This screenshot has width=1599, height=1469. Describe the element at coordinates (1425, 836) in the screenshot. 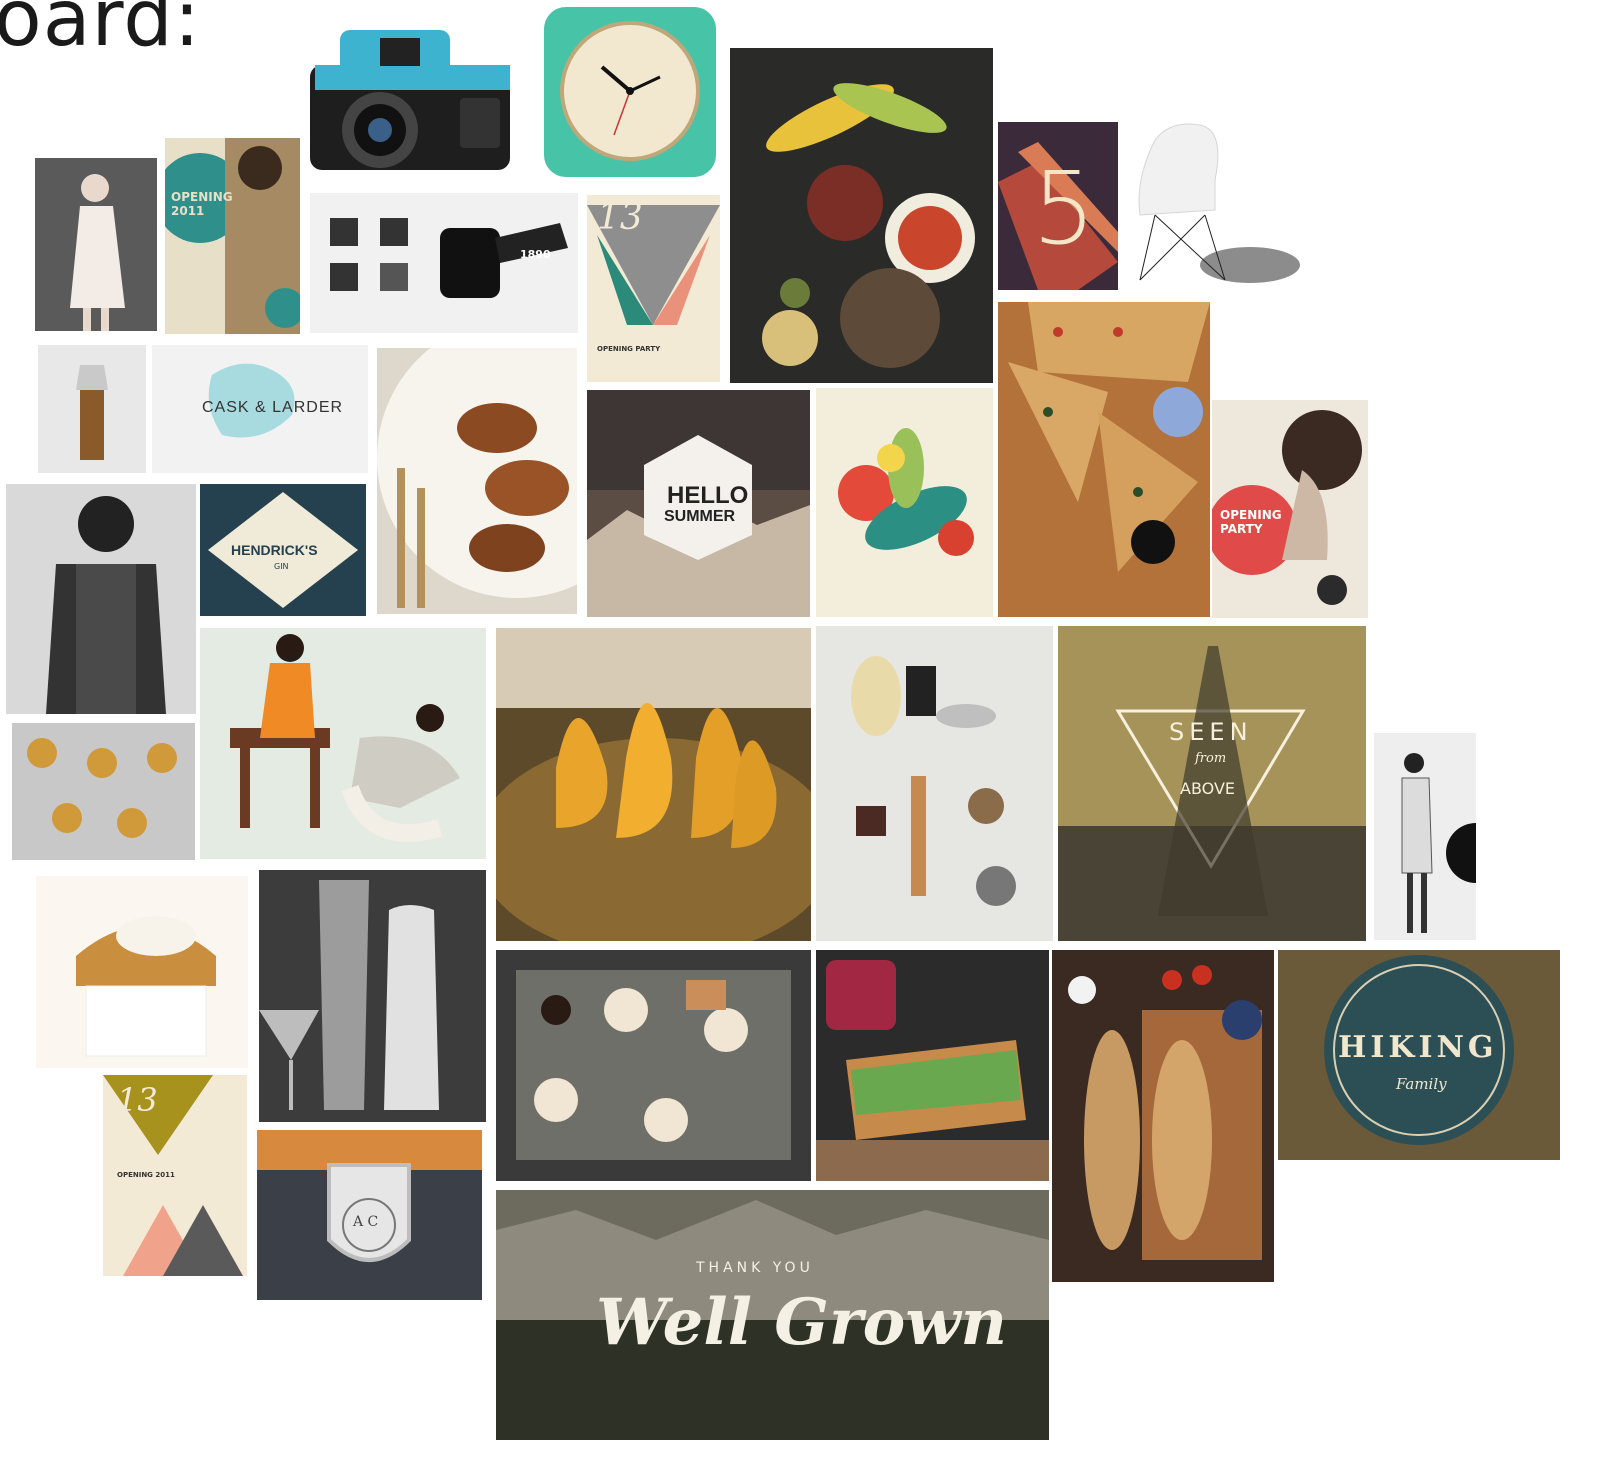

I see `vintage-model-photo` at that location.